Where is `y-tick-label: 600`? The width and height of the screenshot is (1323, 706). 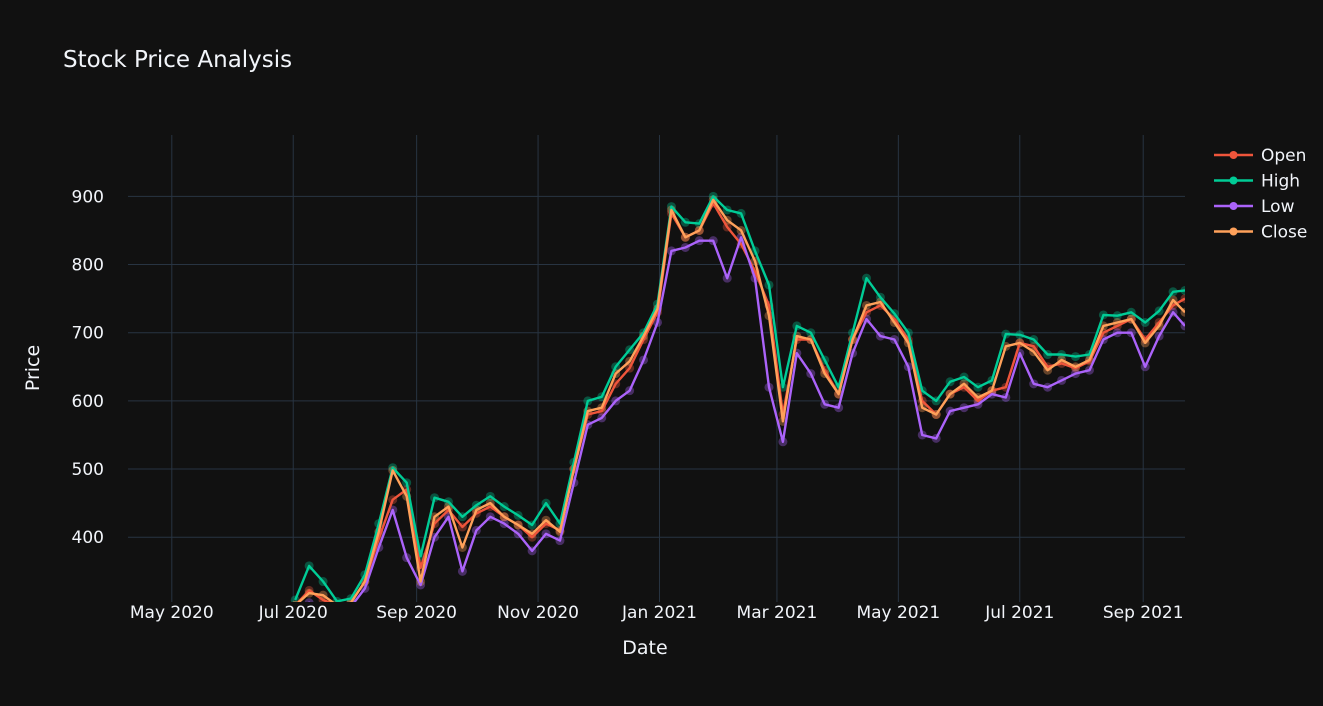 y-tick-label: 600 is located at coordinates (88, 402).